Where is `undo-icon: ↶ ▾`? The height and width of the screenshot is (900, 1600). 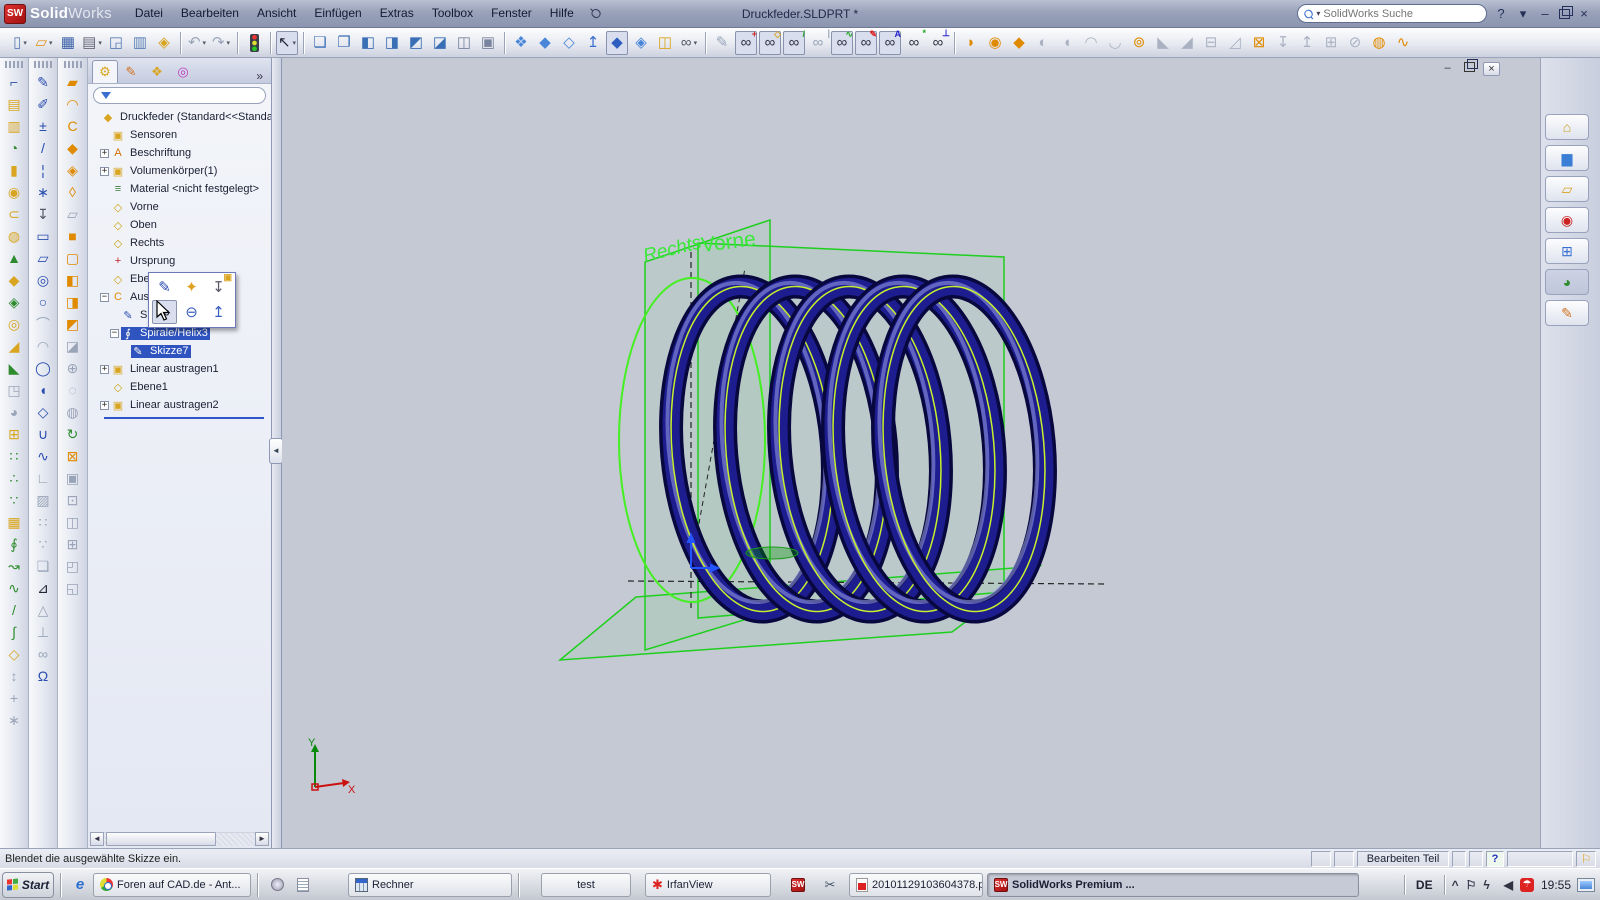
undo-icon: ↶ ▾ is located at coordinates (197, 43).